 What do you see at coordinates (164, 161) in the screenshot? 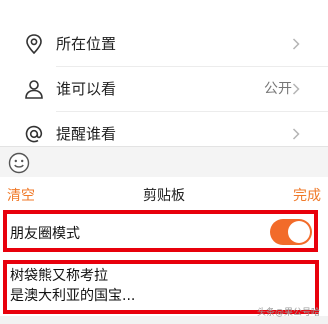
I see `input-toolbar` at bounding box center [164, 161].